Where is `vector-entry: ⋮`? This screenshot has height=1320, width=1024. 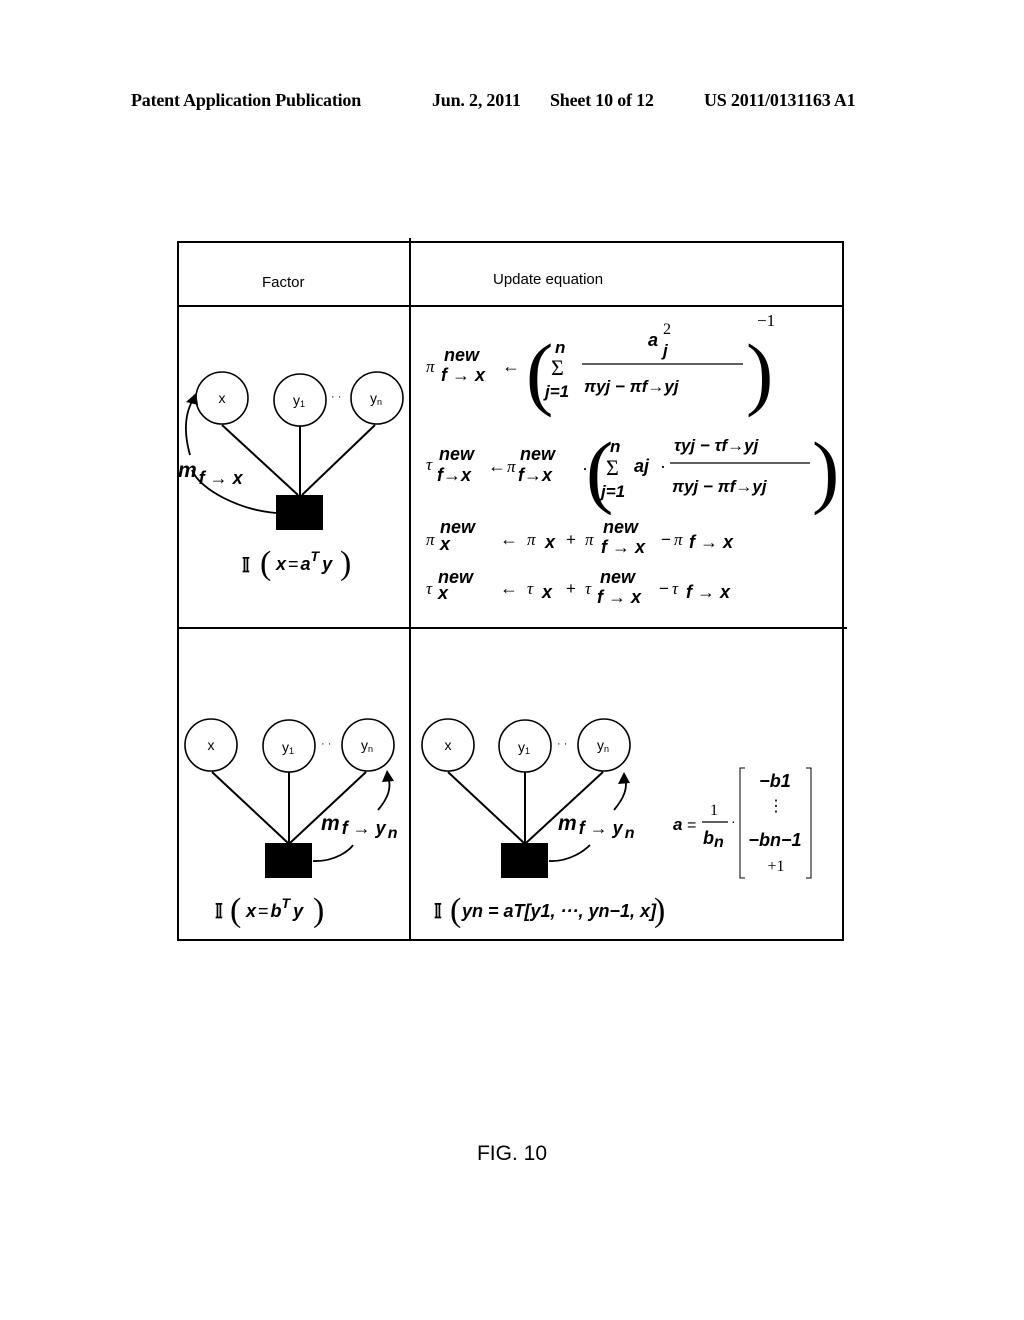
vector-entry: ⋮ is located at coordinates (776, 806).